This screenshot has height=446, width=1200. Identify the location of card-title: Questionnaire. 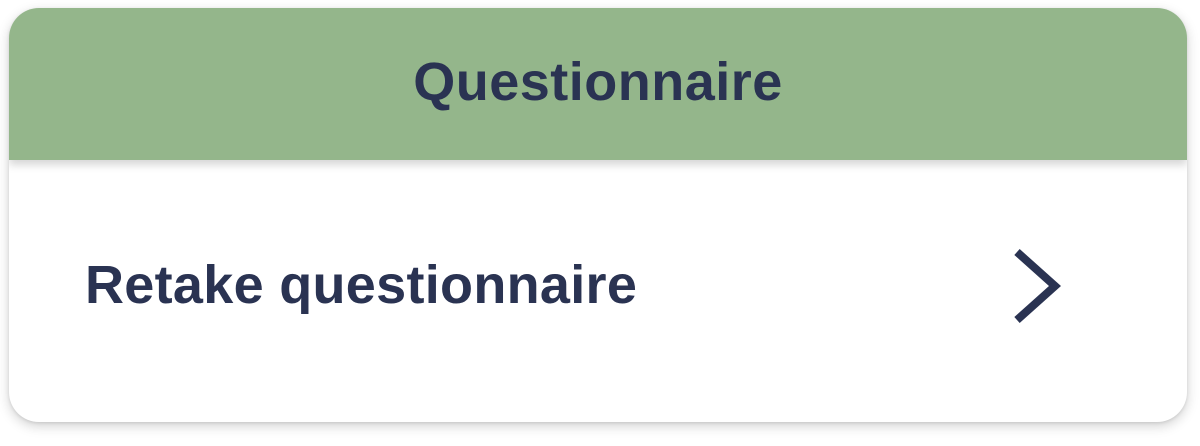
(598, 82).